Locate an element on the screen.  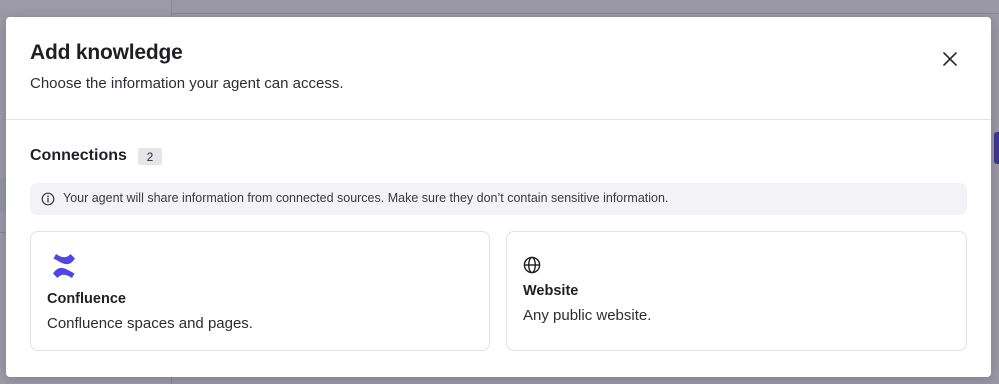
connection-card-confluence: Confluence Confluence spaces and pages. is located at coordinates (260, 291).